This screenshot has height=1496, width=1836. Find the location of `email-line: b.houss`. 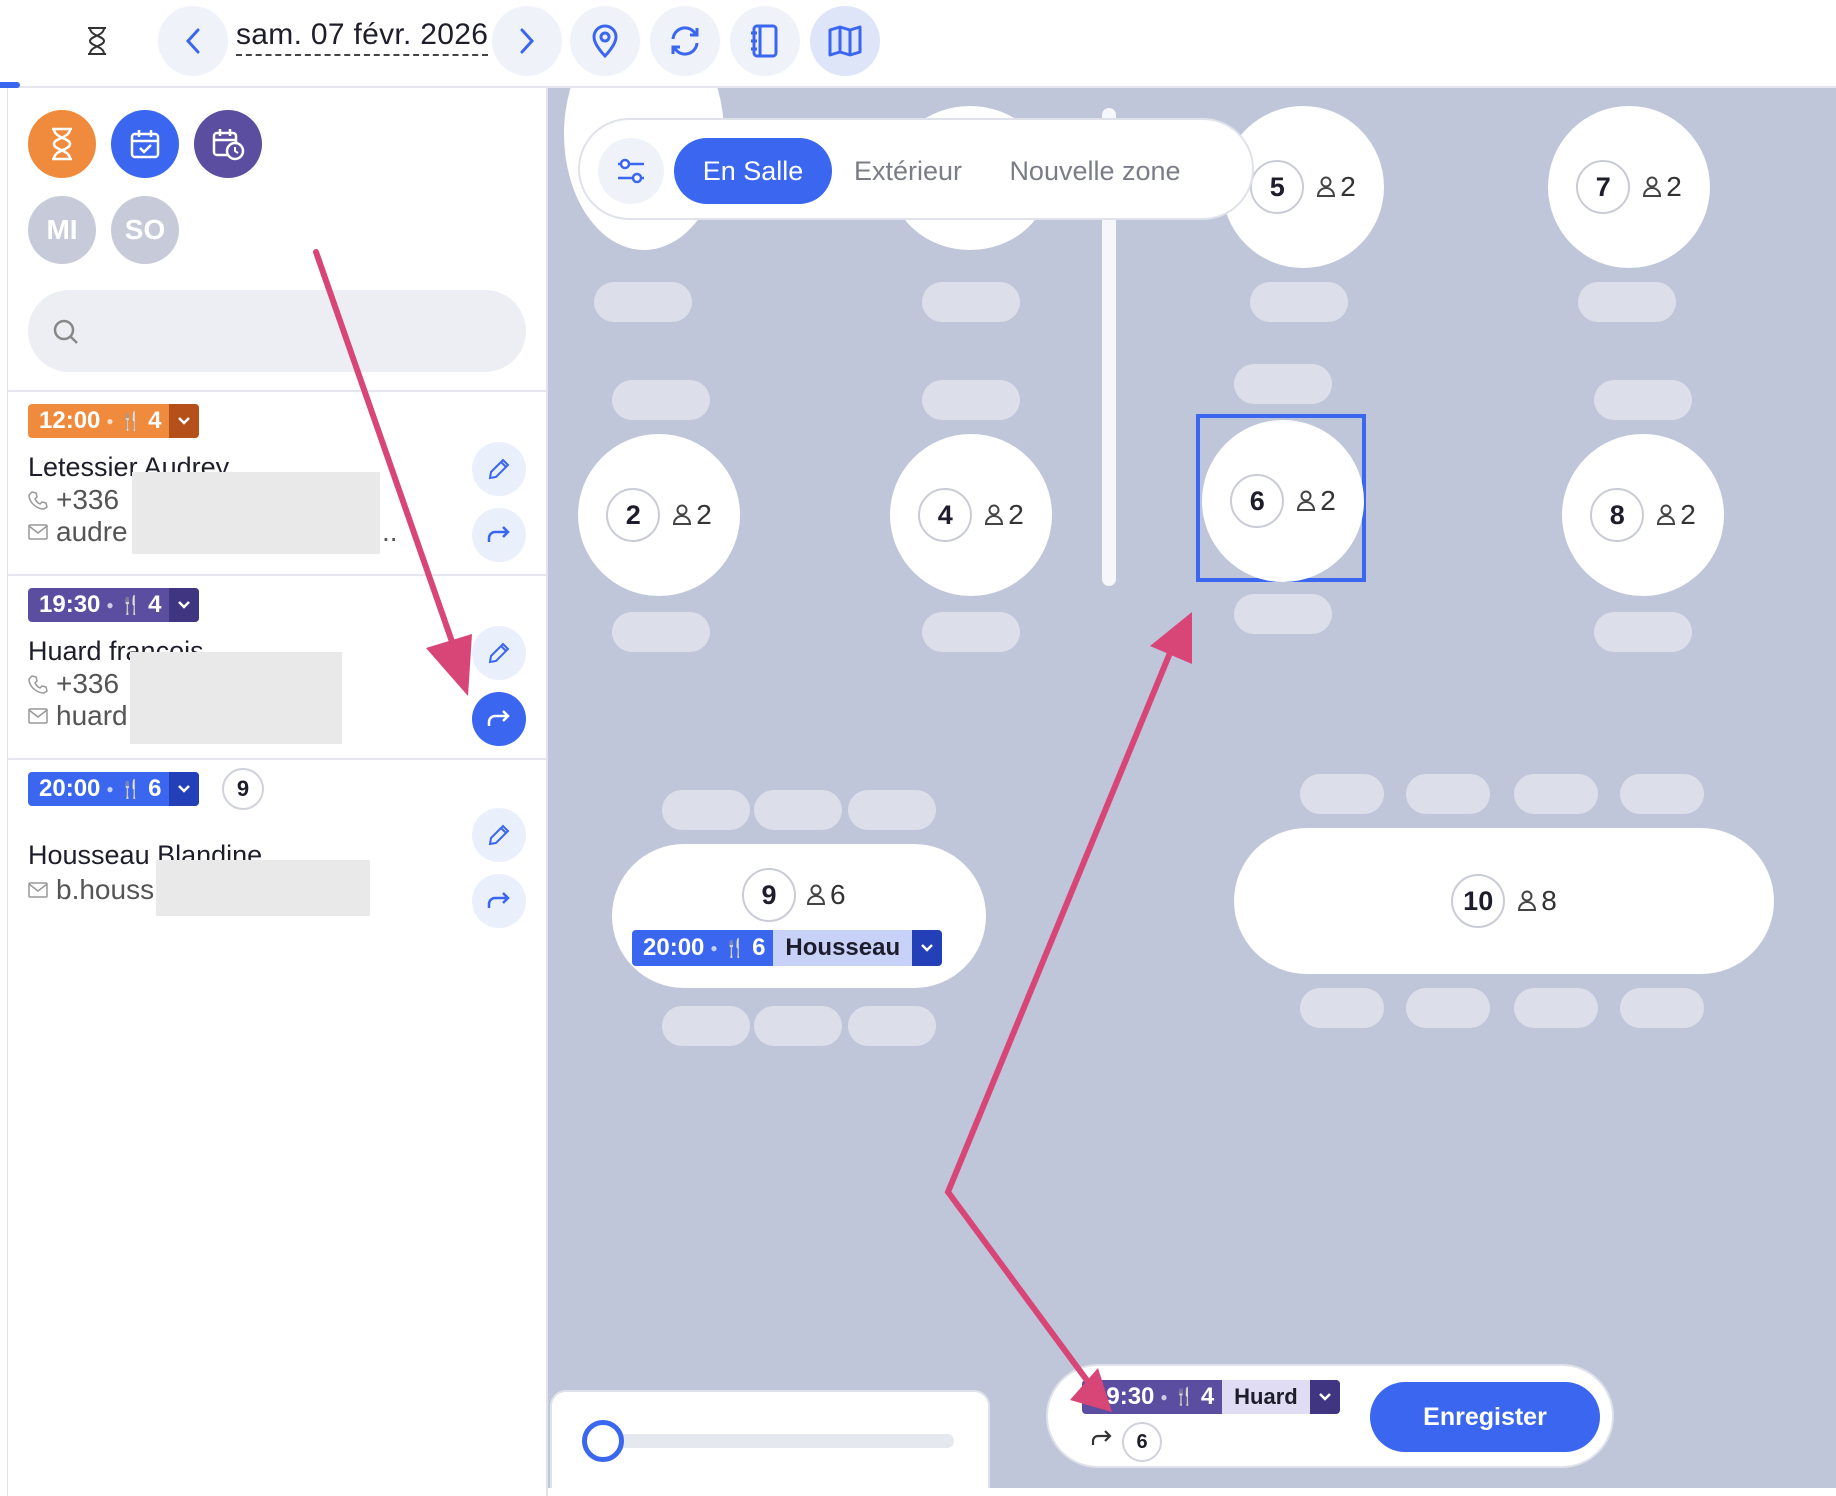

email-line: b.houss is located at coordinates (91, 890).